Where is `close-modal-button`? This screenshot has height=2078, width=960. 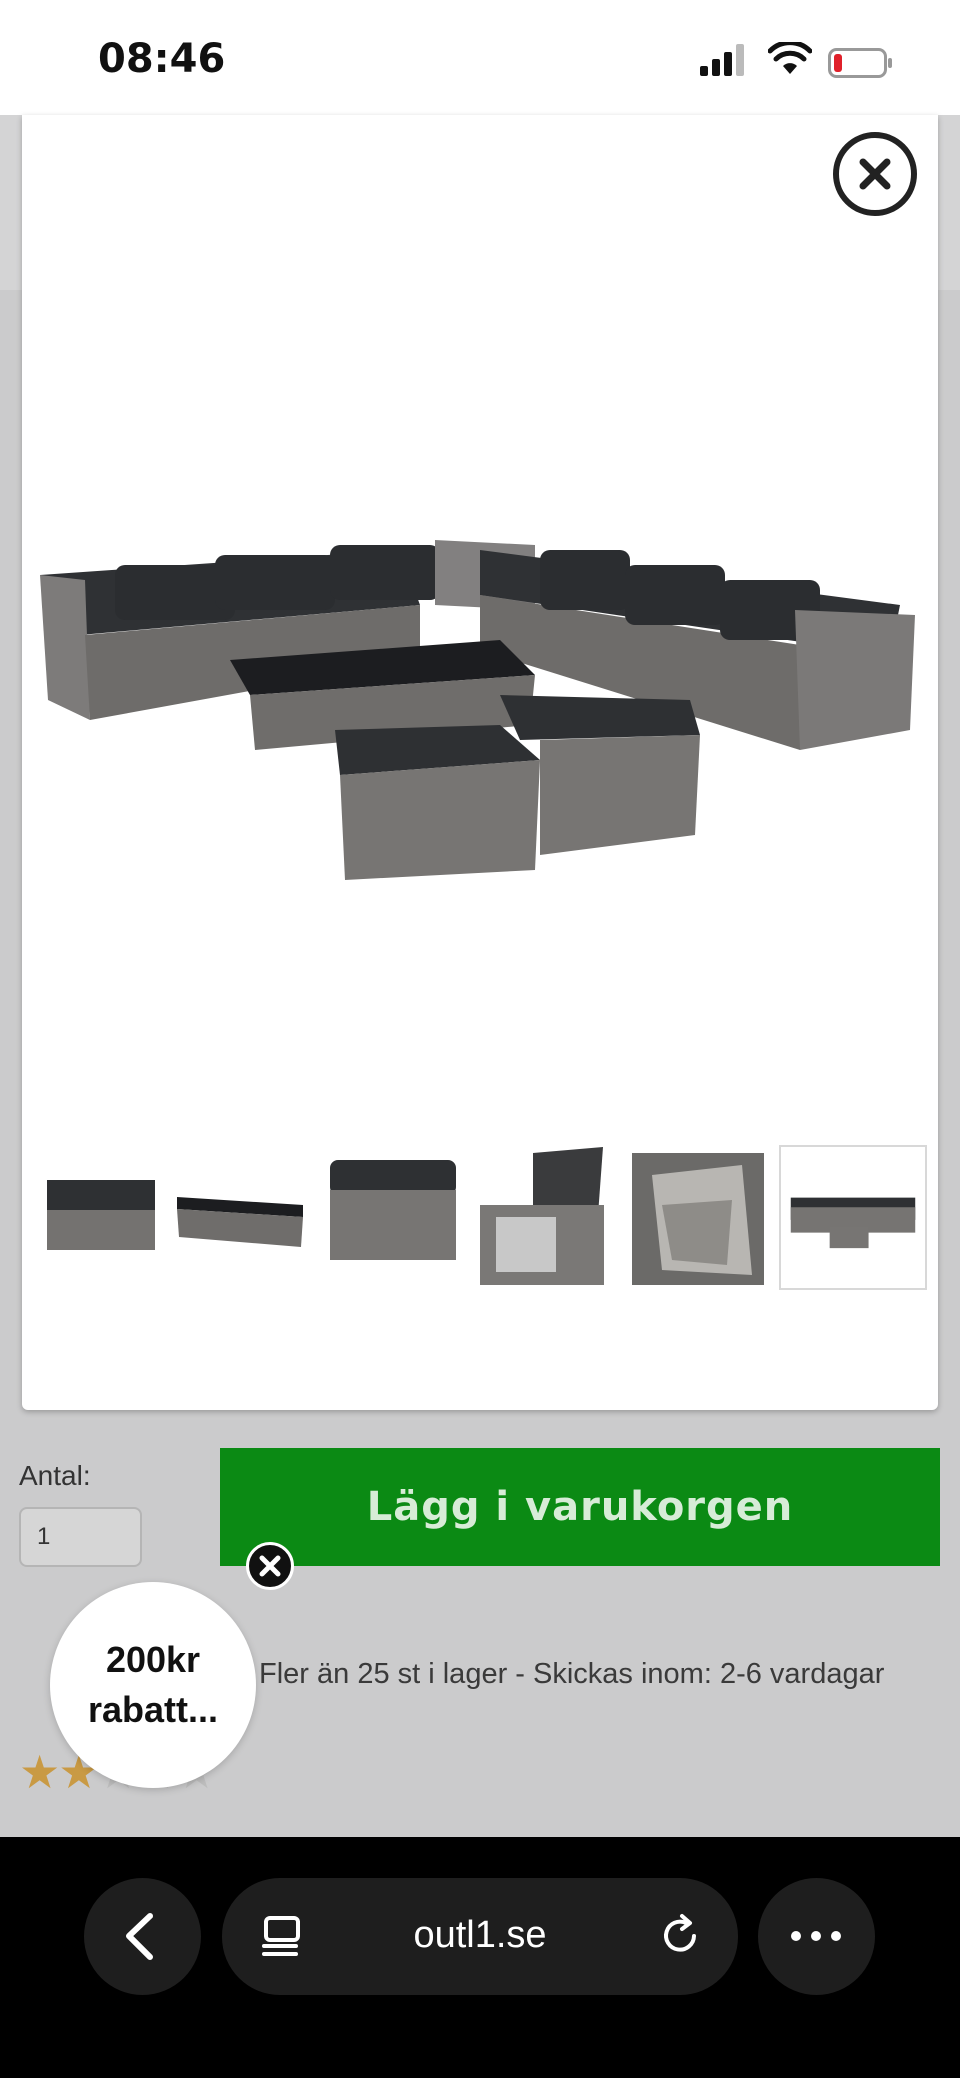
close-modal-button is located at coordinates (875, 174).